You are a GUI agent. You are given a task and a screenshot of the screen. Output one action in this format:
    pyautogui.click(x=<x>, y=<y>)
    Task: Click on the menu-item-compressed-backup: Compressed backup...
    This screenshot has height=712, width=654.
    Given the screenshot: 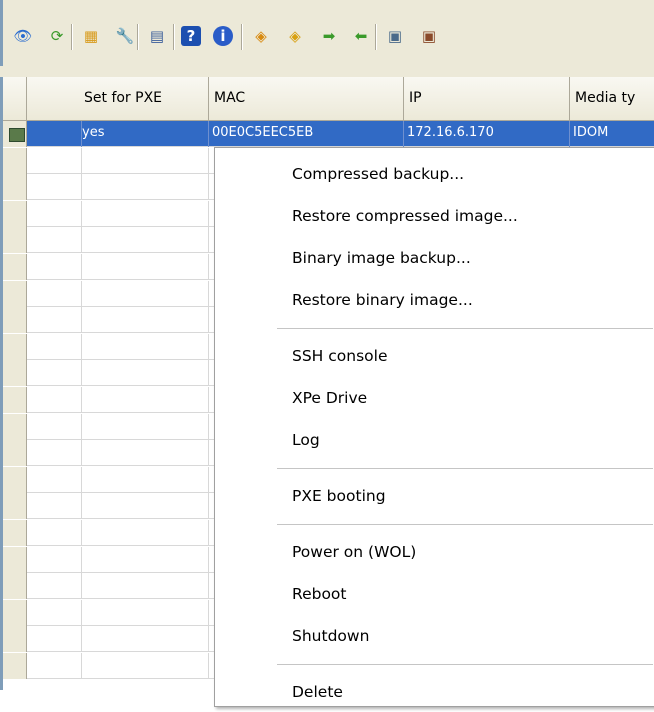 What is the action you would take?
    pyautogui.click(x=463, y=174)
    